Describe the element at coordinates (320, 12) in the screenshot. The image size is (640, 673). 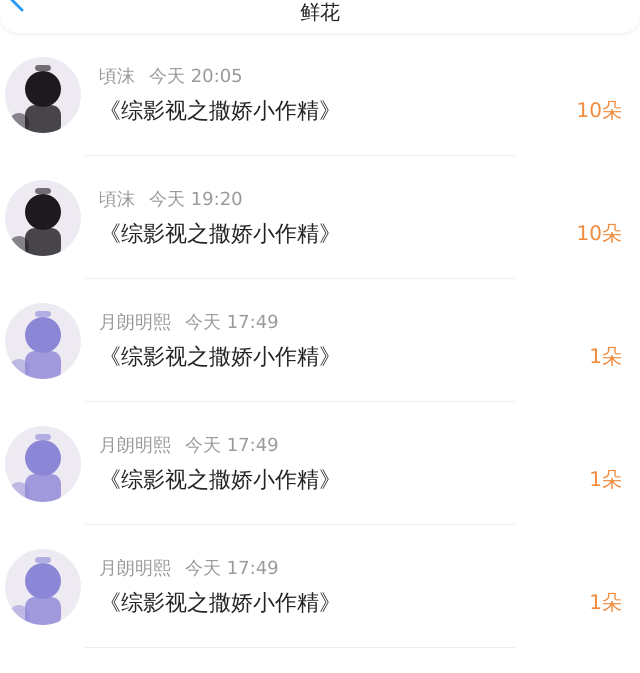
I see `page-title: 鲜花` at that location.